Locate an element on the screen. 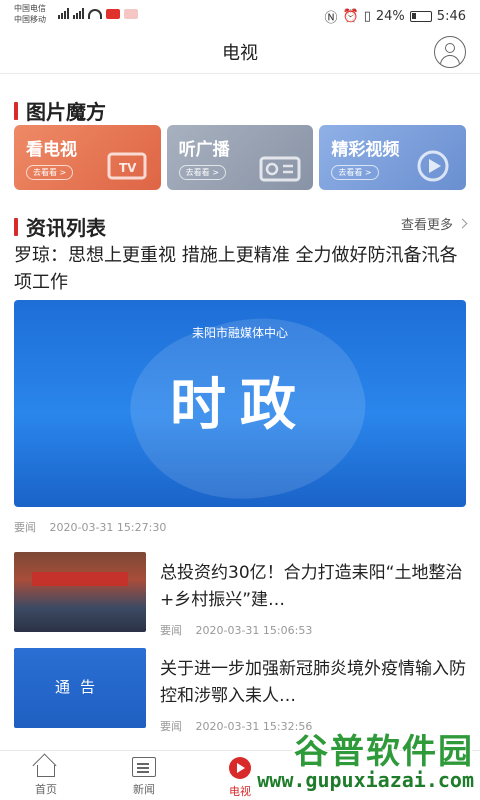 The height and width of the screenshot is (800, 480). featured-image-title: 时政 is located at coordinates (240, 405).